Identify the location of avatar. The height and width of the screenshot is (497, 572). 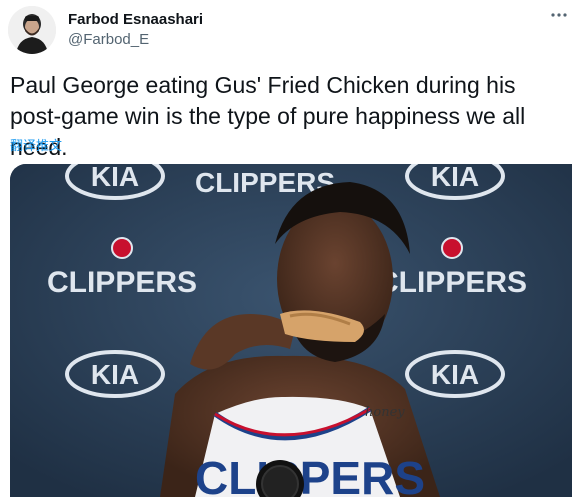
(32, 30).